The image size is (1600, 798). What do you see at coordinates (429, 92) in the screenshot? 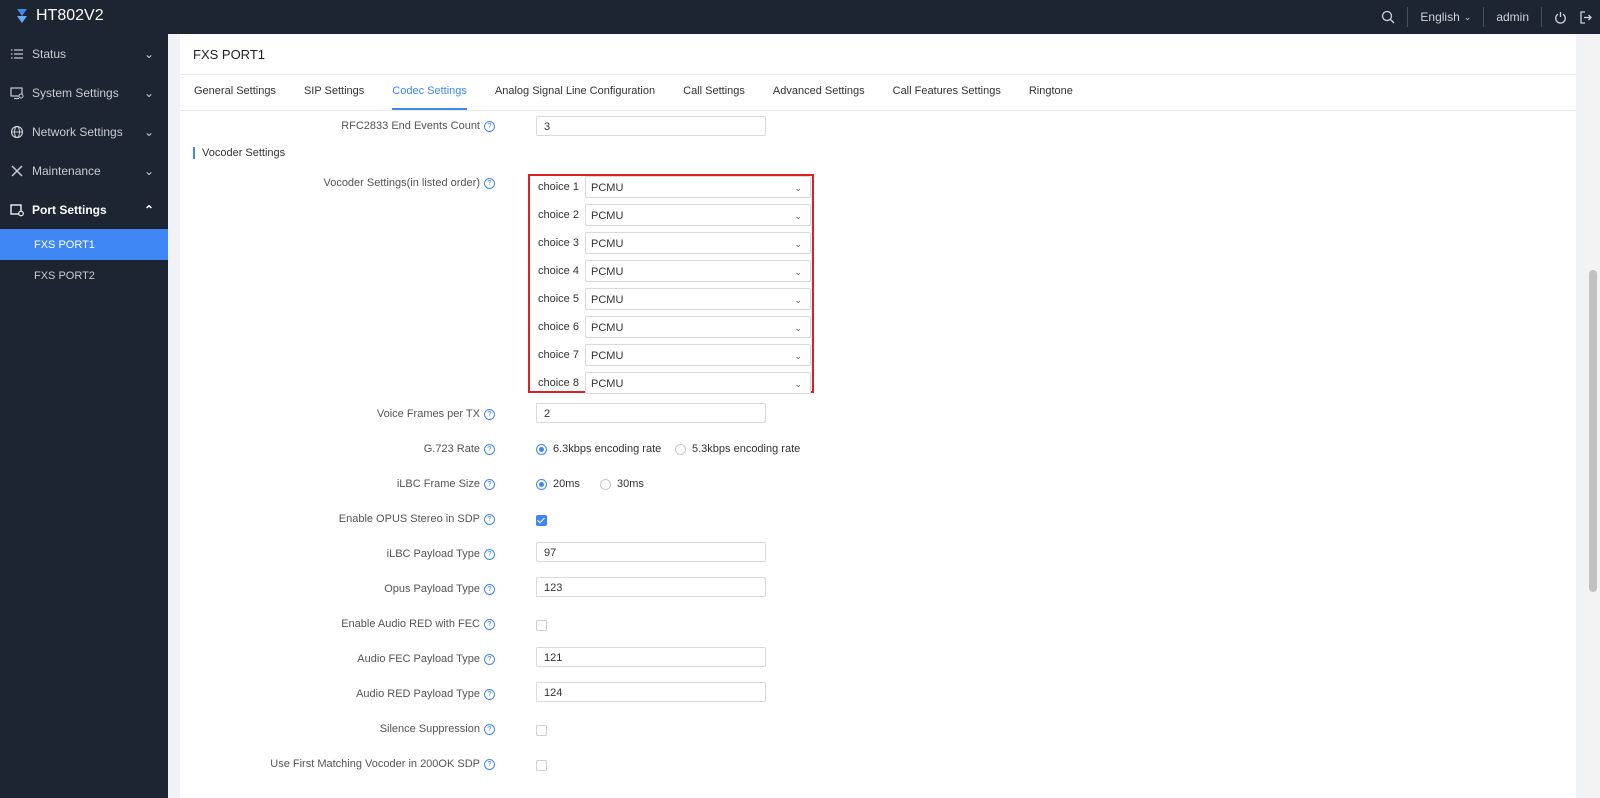
I see `tab-codec-settings: Codec Settings` at bounding box center [429, 92].